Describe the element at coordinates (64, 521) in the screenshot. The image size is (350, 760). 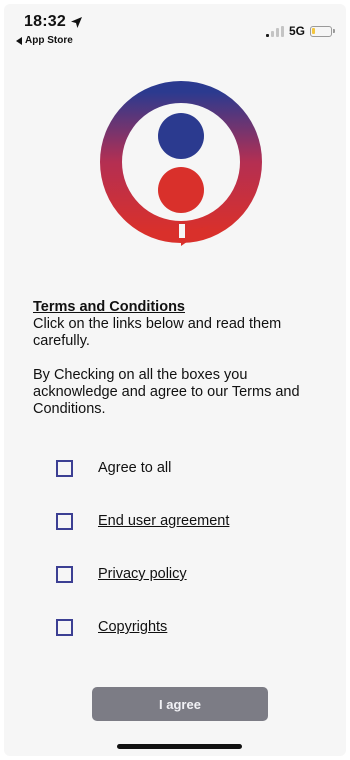
I see `end-user-agreement-checkbox` at that location.